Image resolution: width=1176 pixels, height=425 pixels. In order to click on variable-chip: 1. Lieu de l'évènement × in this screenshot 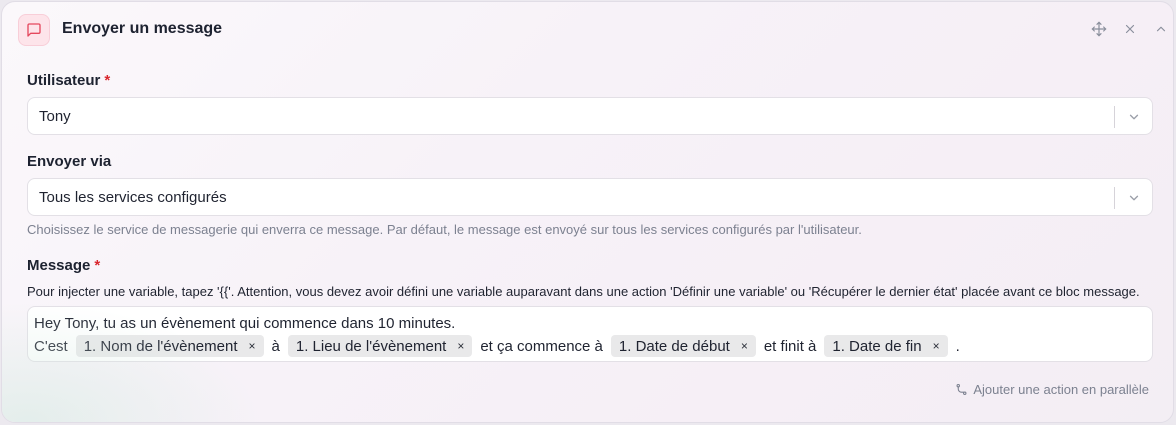, I will do `click(380, 346)`.